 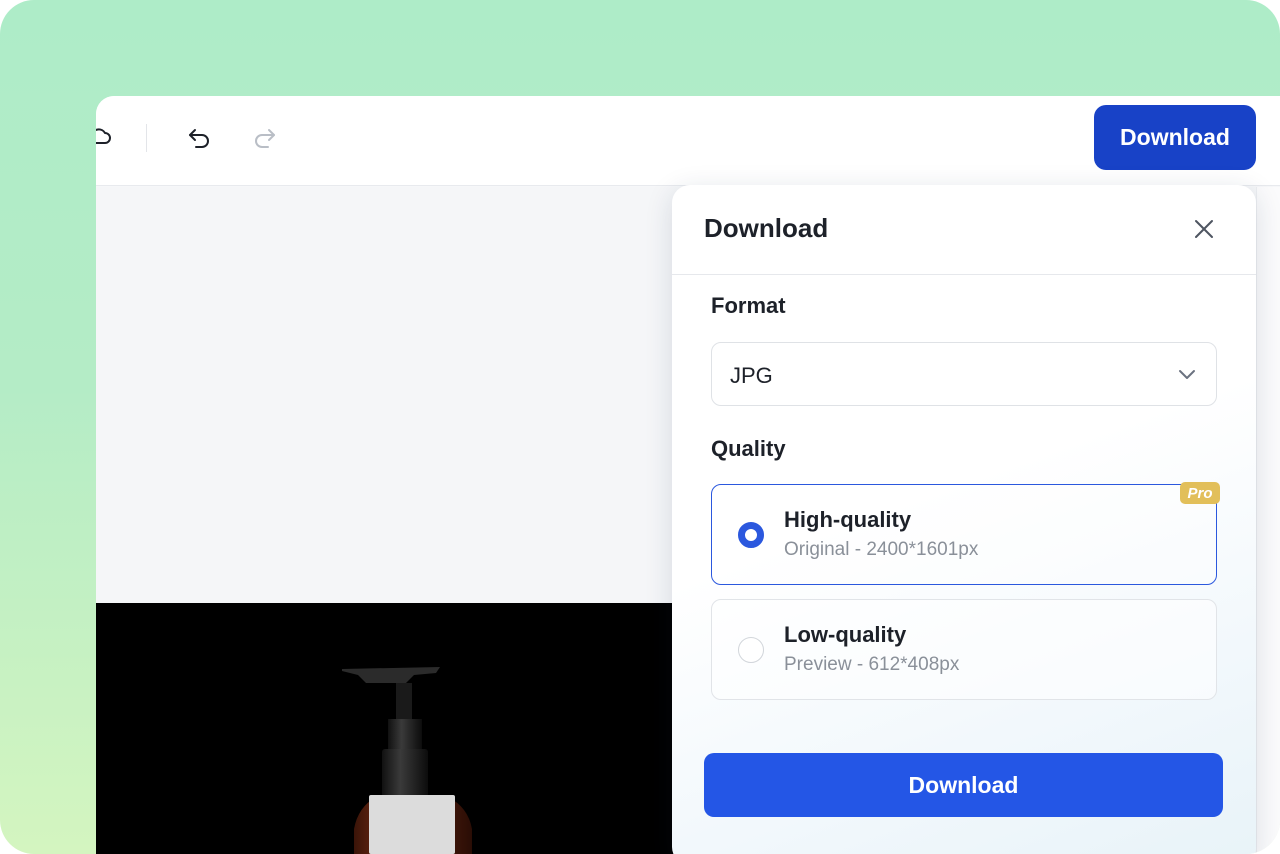 What do you see at coordinates (1268, 520) in the screenshot?
I see `right-sidebar-edge` at bounding box center [1268, 520].